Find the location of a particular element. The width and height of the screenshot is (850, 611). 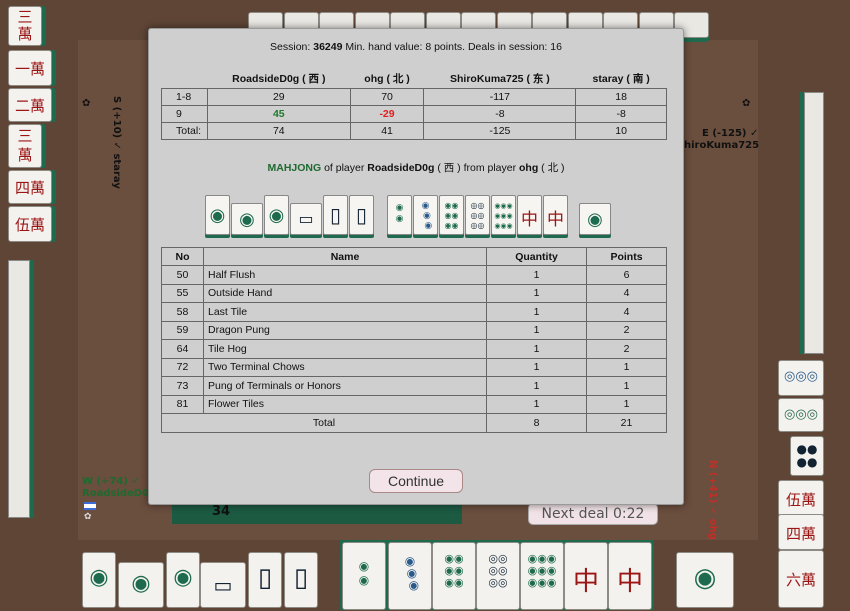

tile-glyph: 四萬 is located at coordinates (29, 188).